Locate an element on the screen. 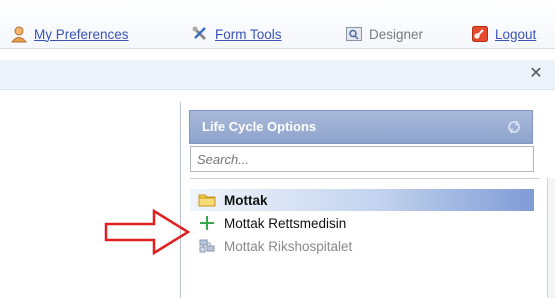  folder-icon is located at coordinates (207, 200).